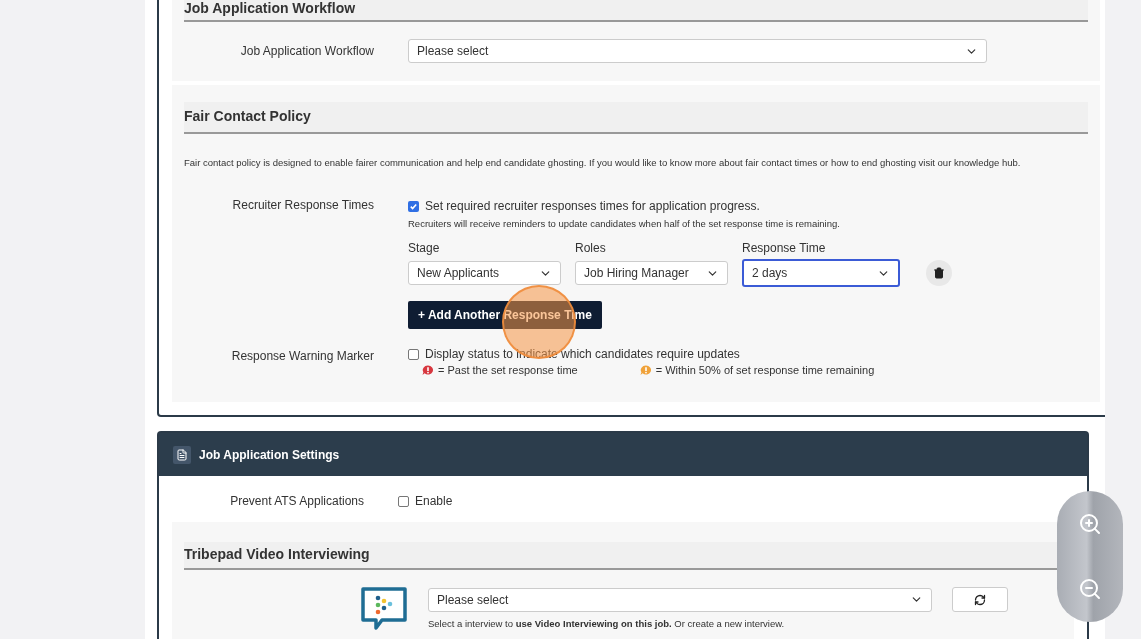 The image size is (1141, 639). I want to click on description-text: Fair contact policy is designed to enable fairer communication and help end candidate ghosting. If you would like to know more about fair contact times or how to end ghosting visit our knowledge hub., so click(603, 163).